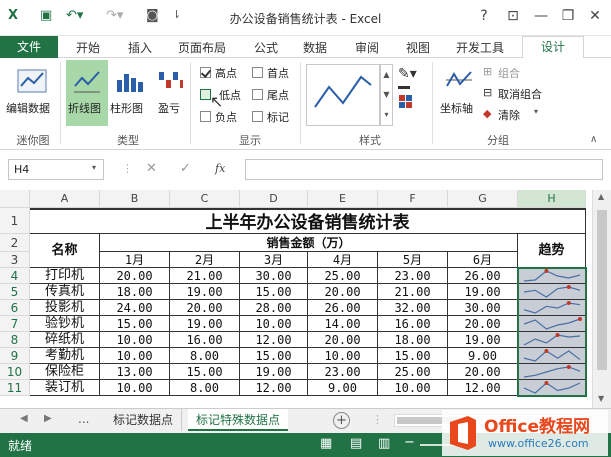 Image resolution: width=611 pixels, height=457 pixels. Describe the element at coordinates (409, 103) in the screenshot. I see `marker-color-icon` at that location.